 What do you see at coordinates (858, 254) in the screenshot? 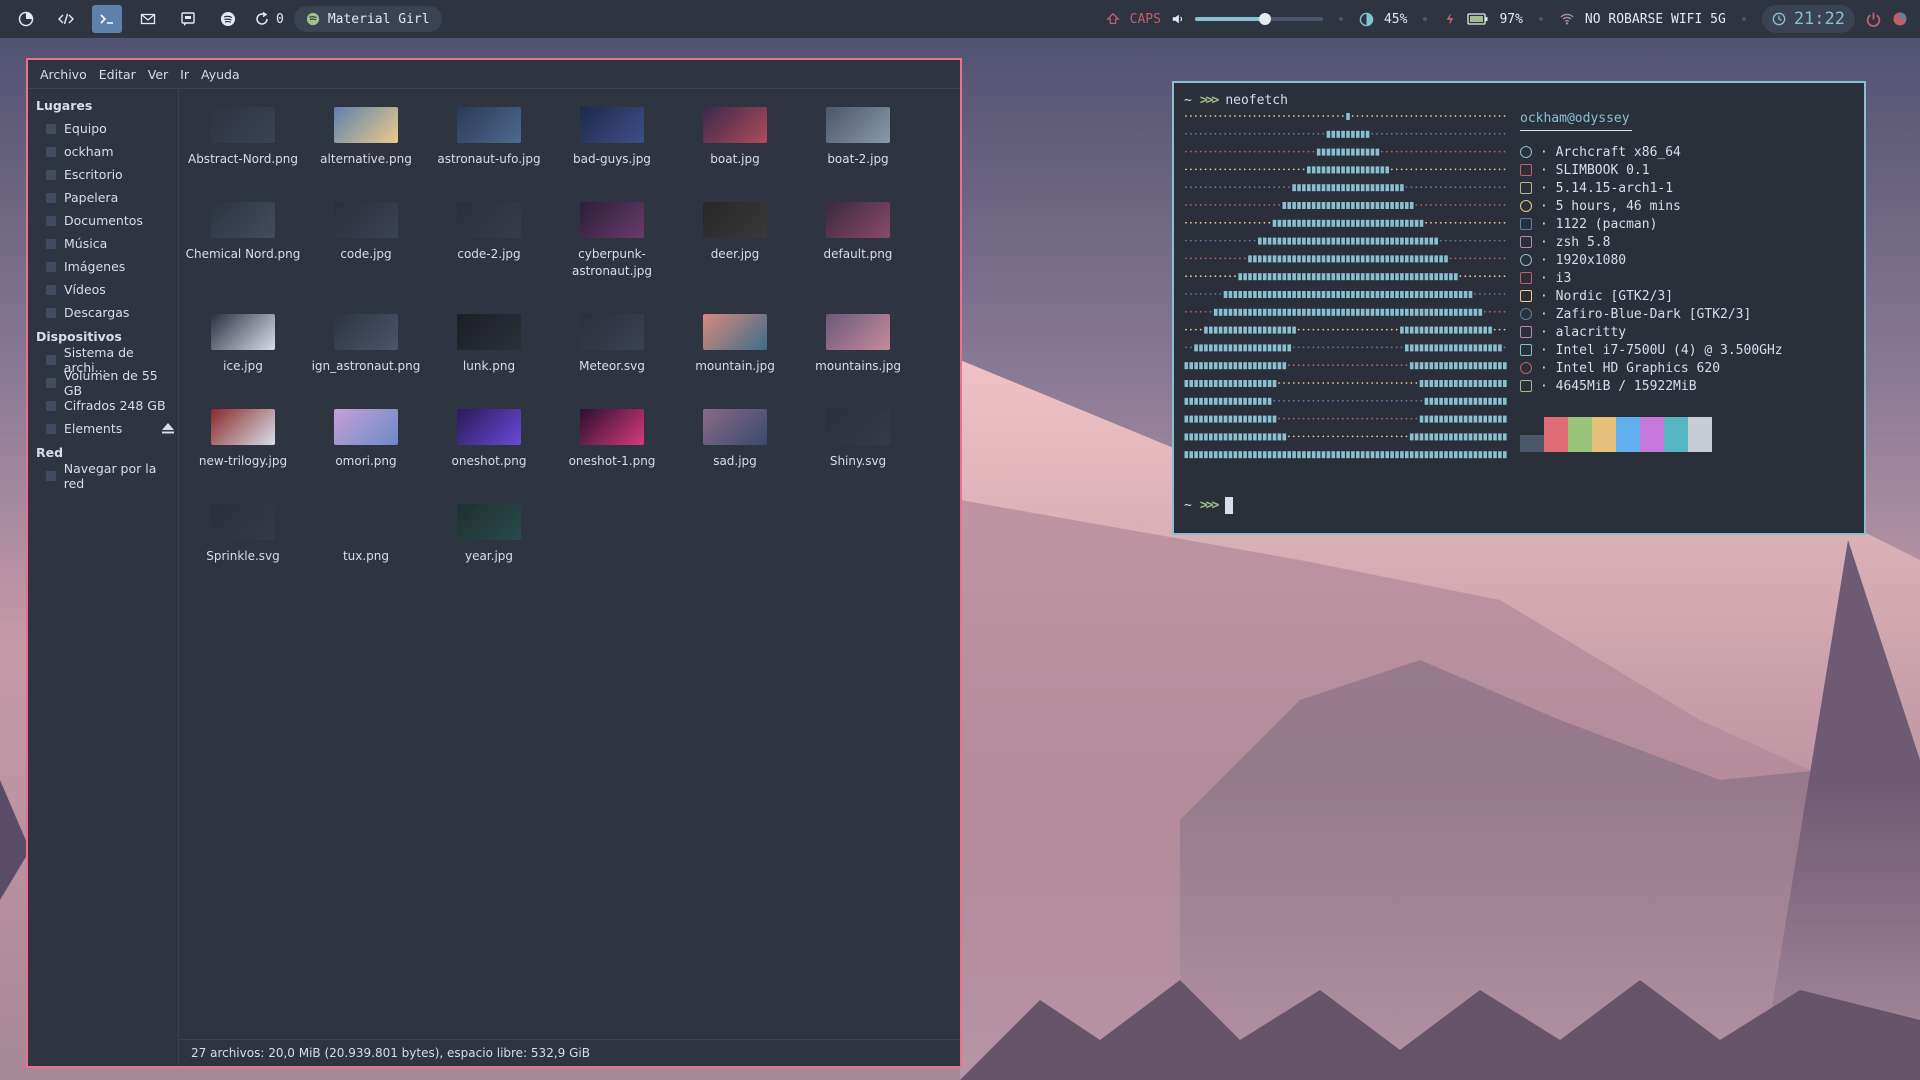
I see `file-name: default.png` at bounding box center [858, 254].